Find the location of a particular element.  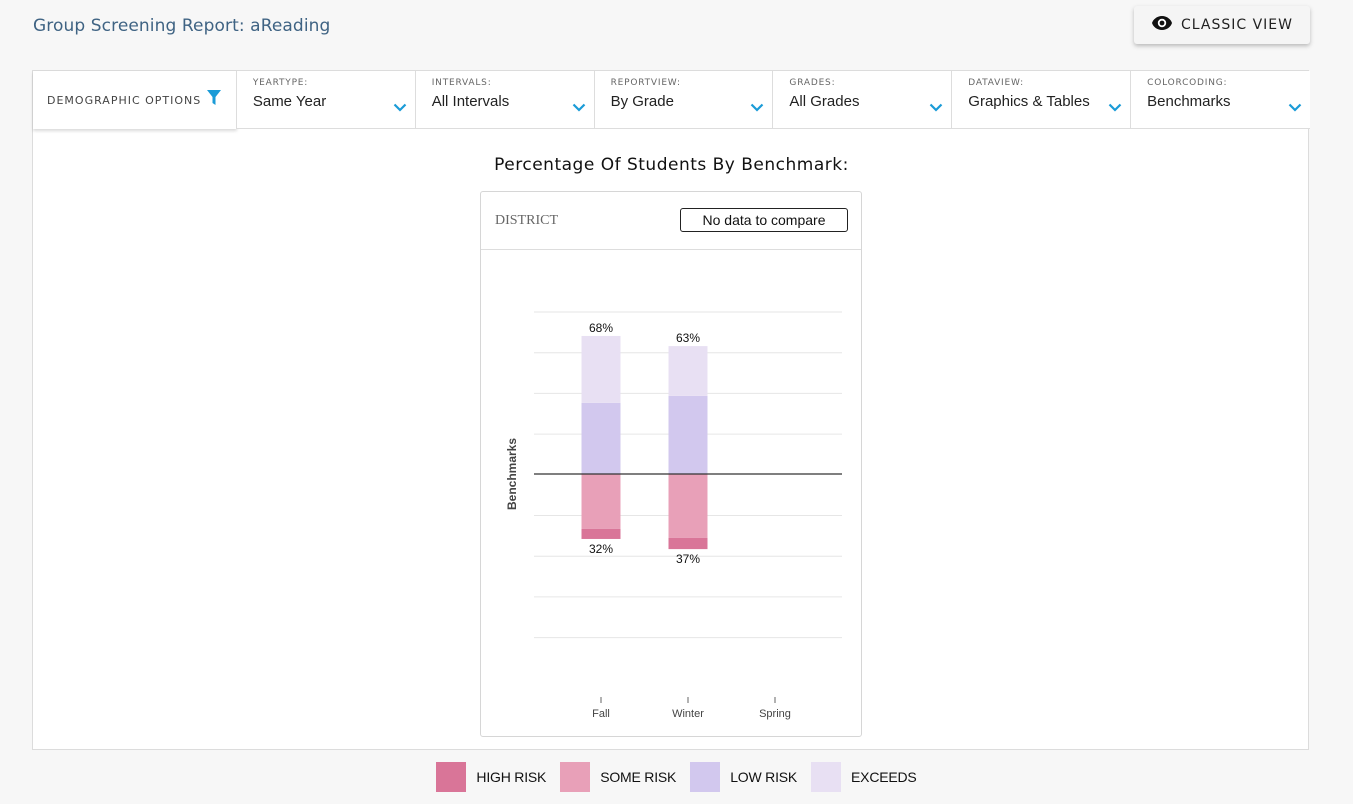

legend-label: EXCEEDS is located at coordinates (884, 777).